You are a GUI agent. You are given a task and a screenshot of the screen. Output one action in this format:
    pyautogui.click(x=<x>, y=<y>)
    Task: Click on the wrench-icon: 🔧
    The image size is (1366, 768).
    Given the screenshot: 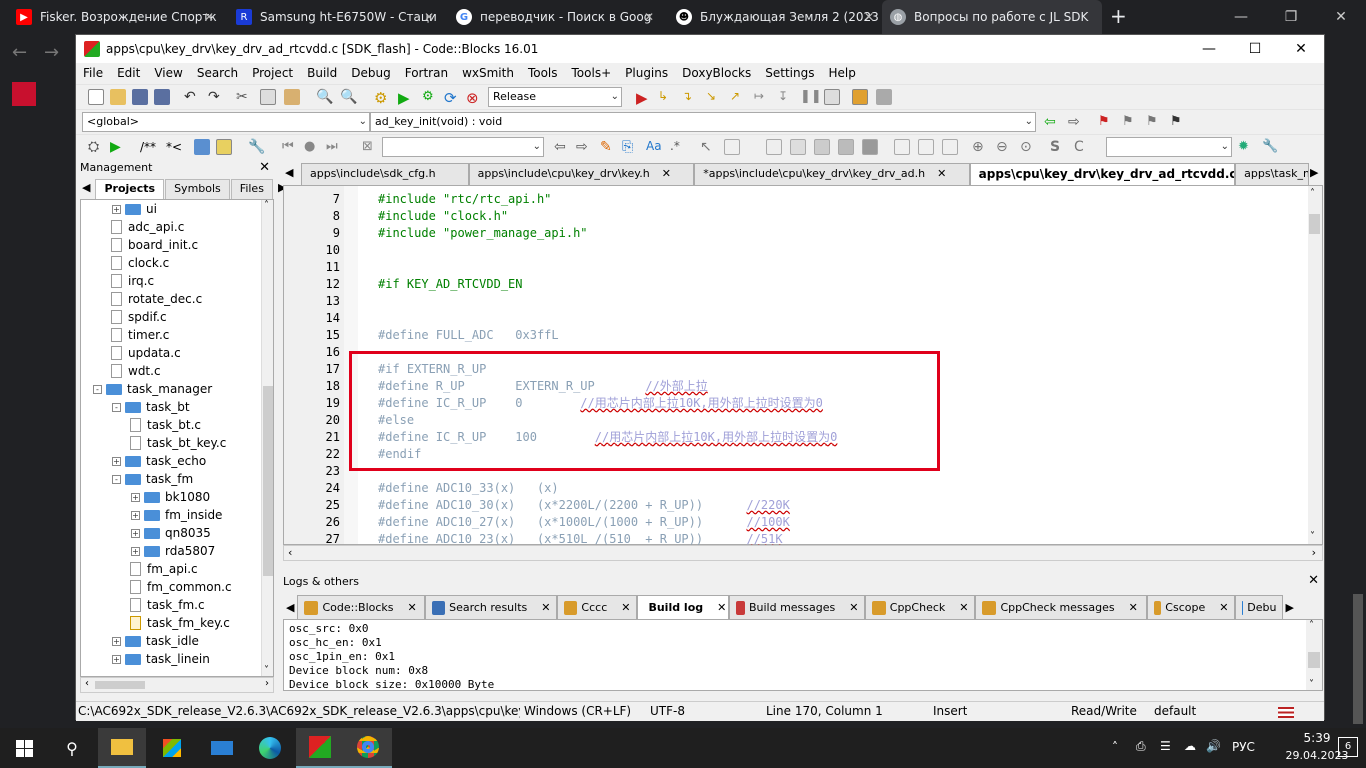 What is the action you would take?
    pyautogui.click(x=256, y=147)
    